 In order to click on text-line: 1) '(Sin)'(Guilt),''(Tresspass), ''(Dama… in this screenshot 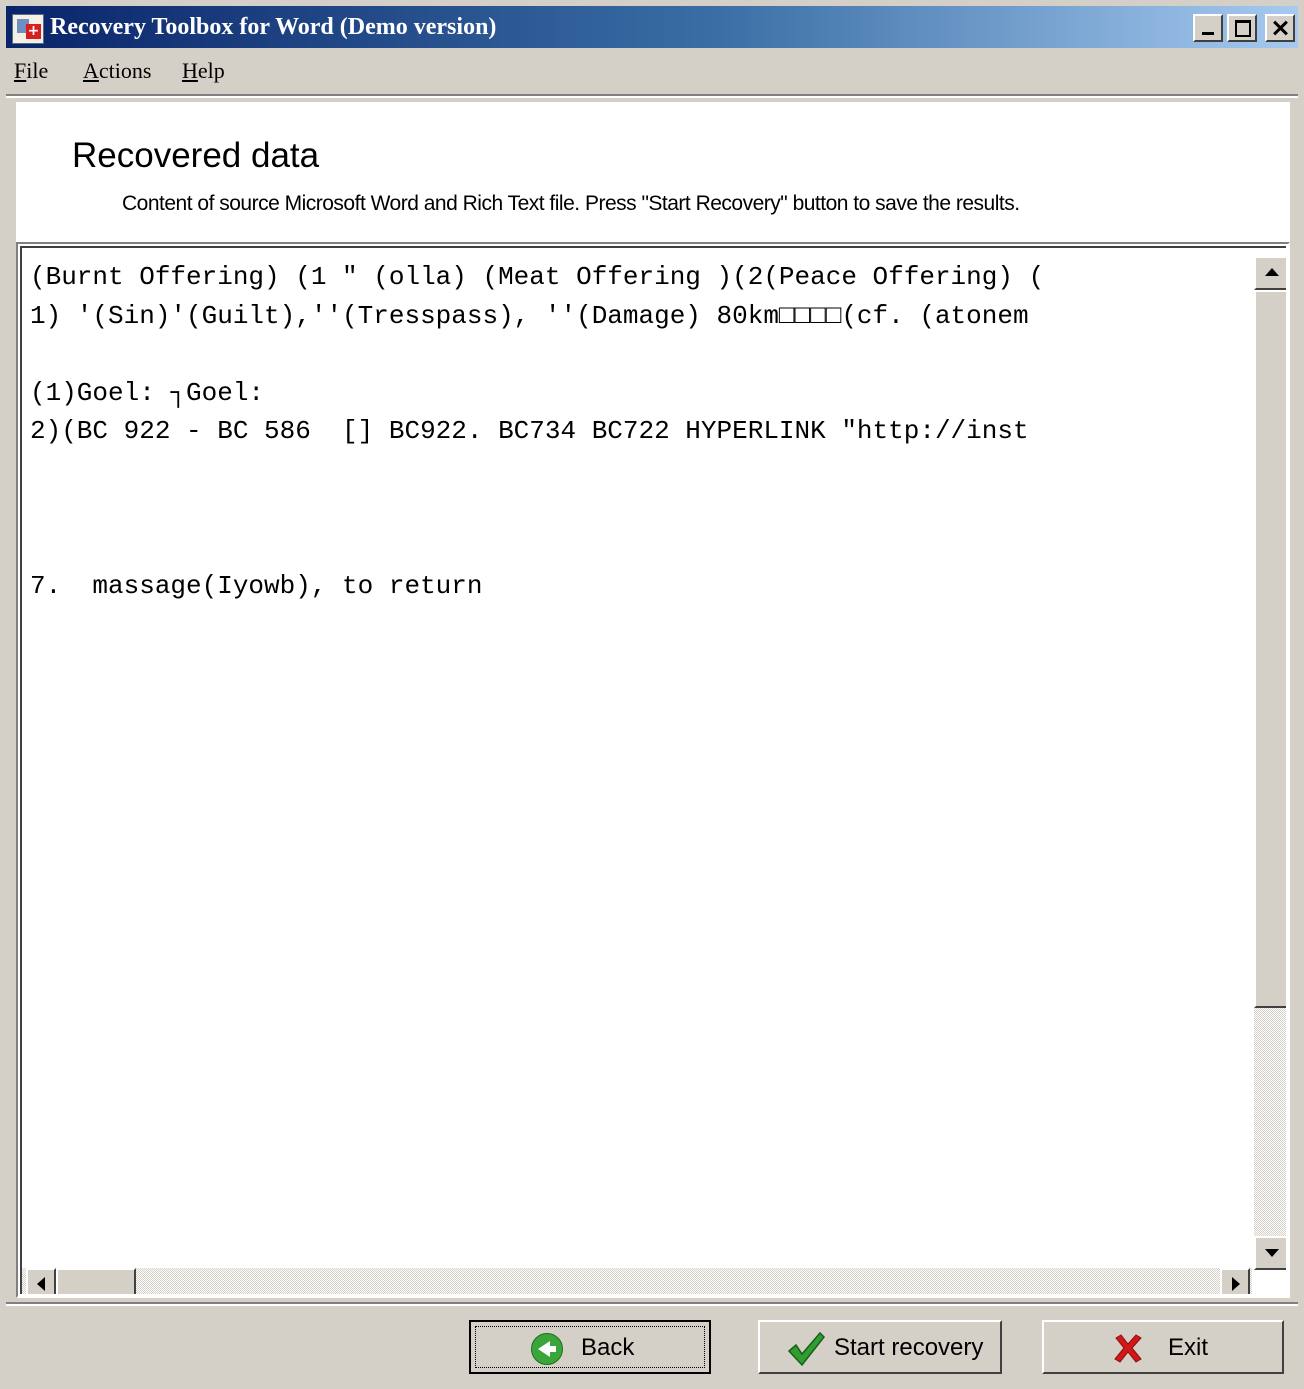, I will do `click(529, 315)`.